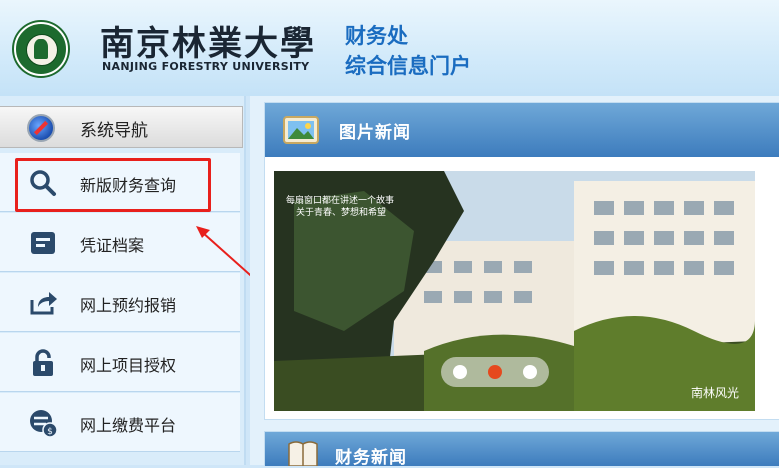 This screenshot has width=779, height=468. What do you see at coordinates (128, 305) in the screenshot?
I see `sidebar-item-label: 网上预约报销` at bounding box center [128, 305].